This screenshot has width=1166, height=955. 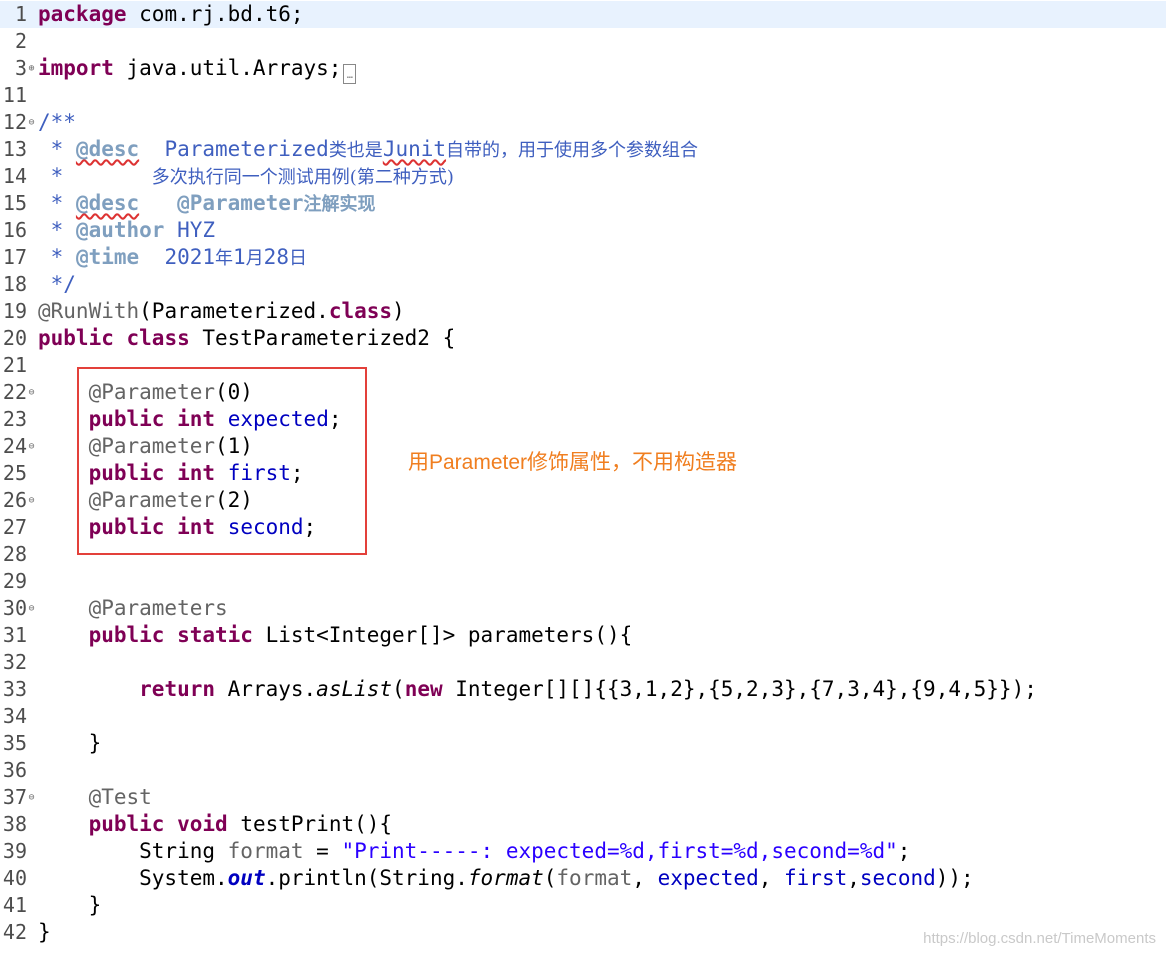 I want to click on code-line: 32, so click(x=583, y=662).